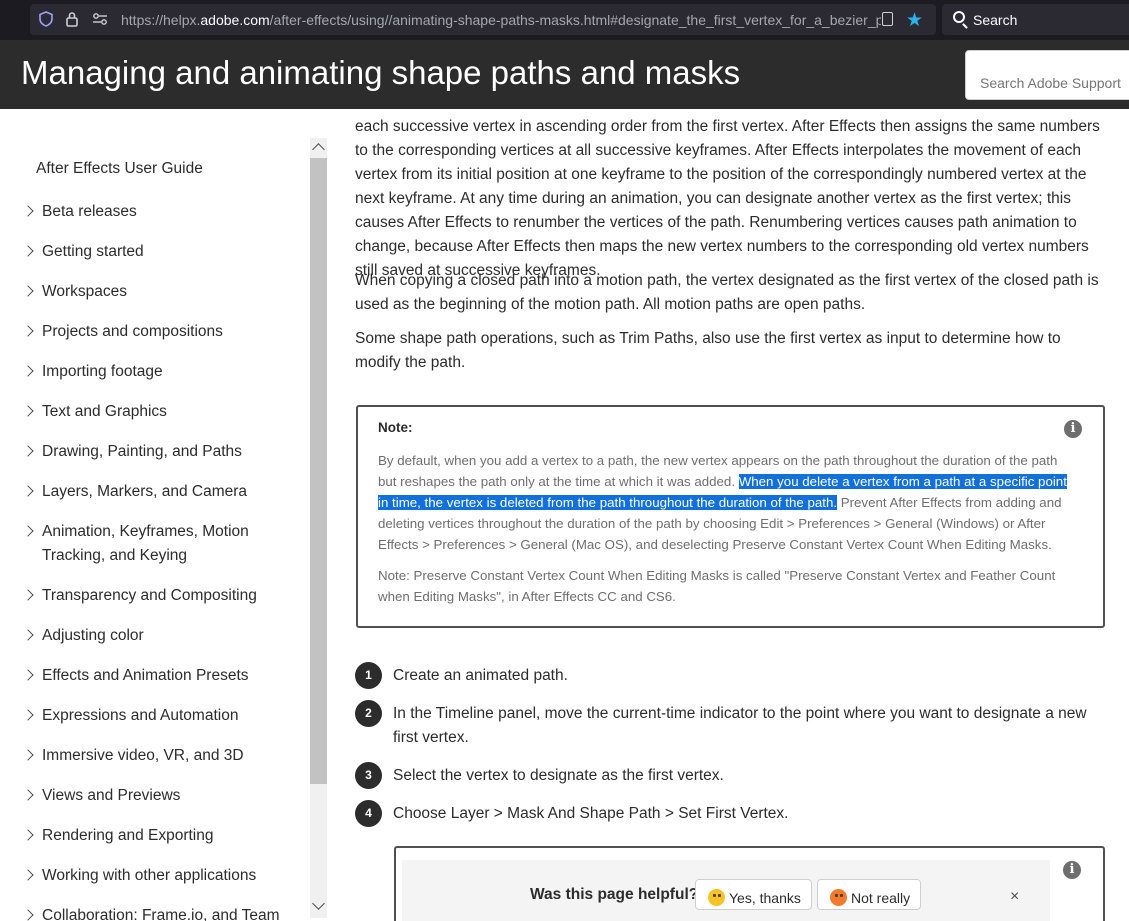 Image resolution: width=1129 pixels, height=921 pixels. Describe the element at coordinates (162, 212) in the screenshot. I see `sidebar-item: Beta releases` at that location.